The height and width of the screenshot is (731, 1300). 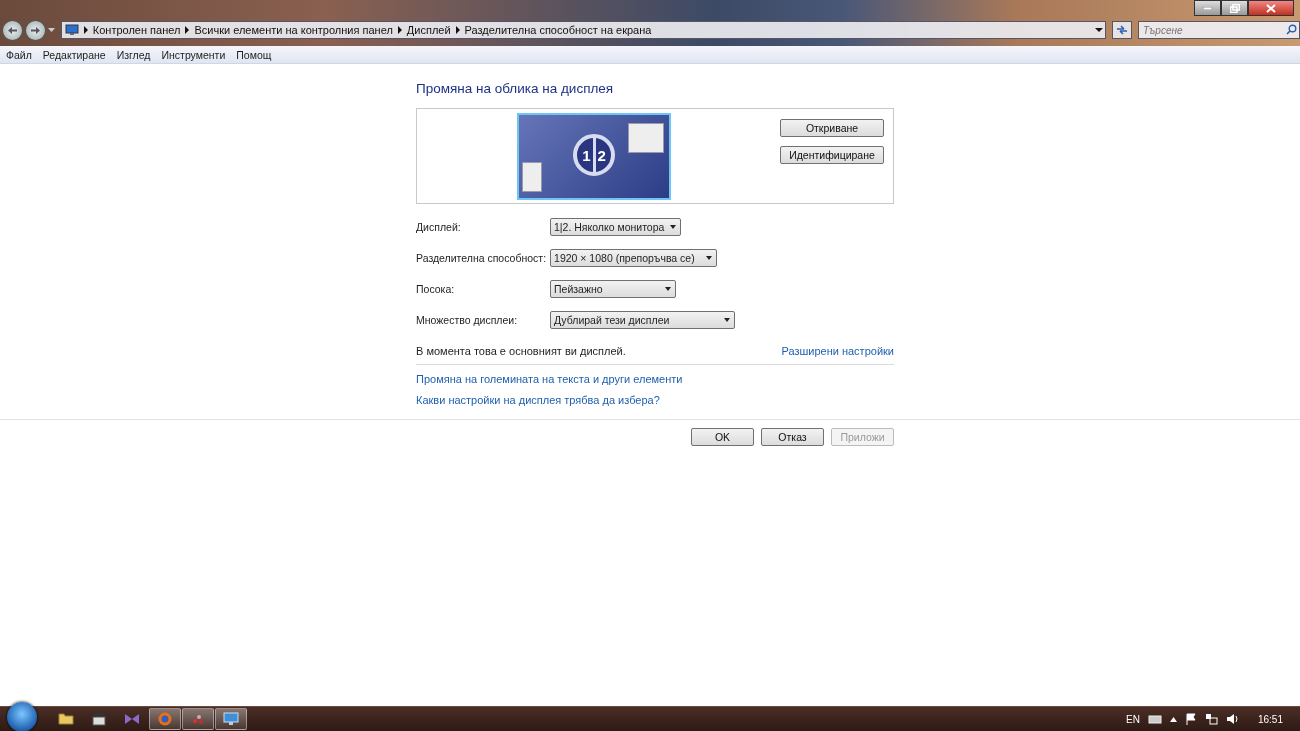 What do you see at coordinates (428, 30) in the screenshot?
I see `breadcrumb-item: Дисплей` at bounding box center [428, 30].